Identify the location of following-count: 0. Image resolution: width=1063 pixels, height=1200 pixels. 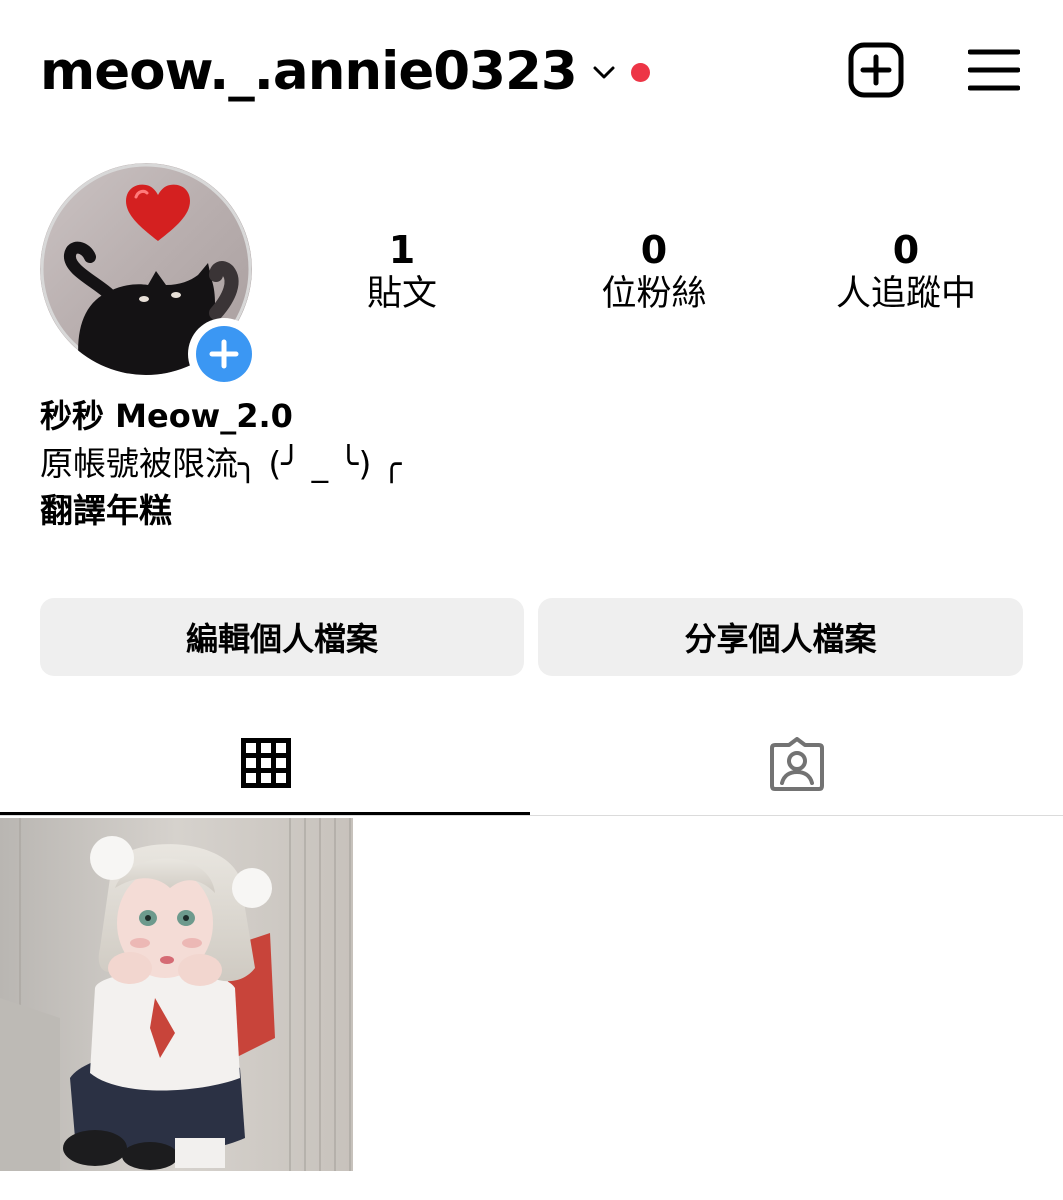
(906, 250).